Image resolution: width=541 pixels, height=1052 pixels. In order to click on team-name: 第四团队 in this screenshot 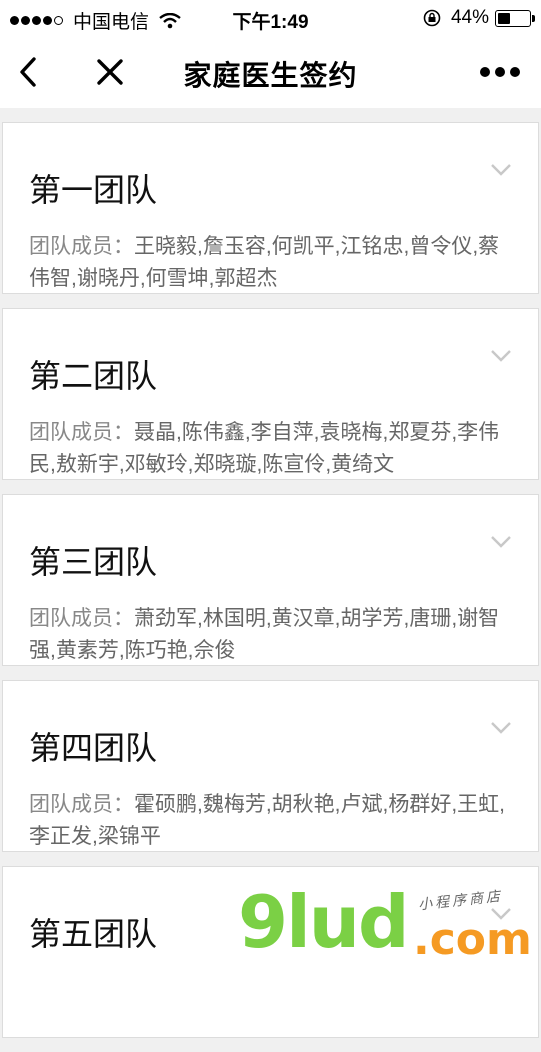, I will do `click(93, 748)`.